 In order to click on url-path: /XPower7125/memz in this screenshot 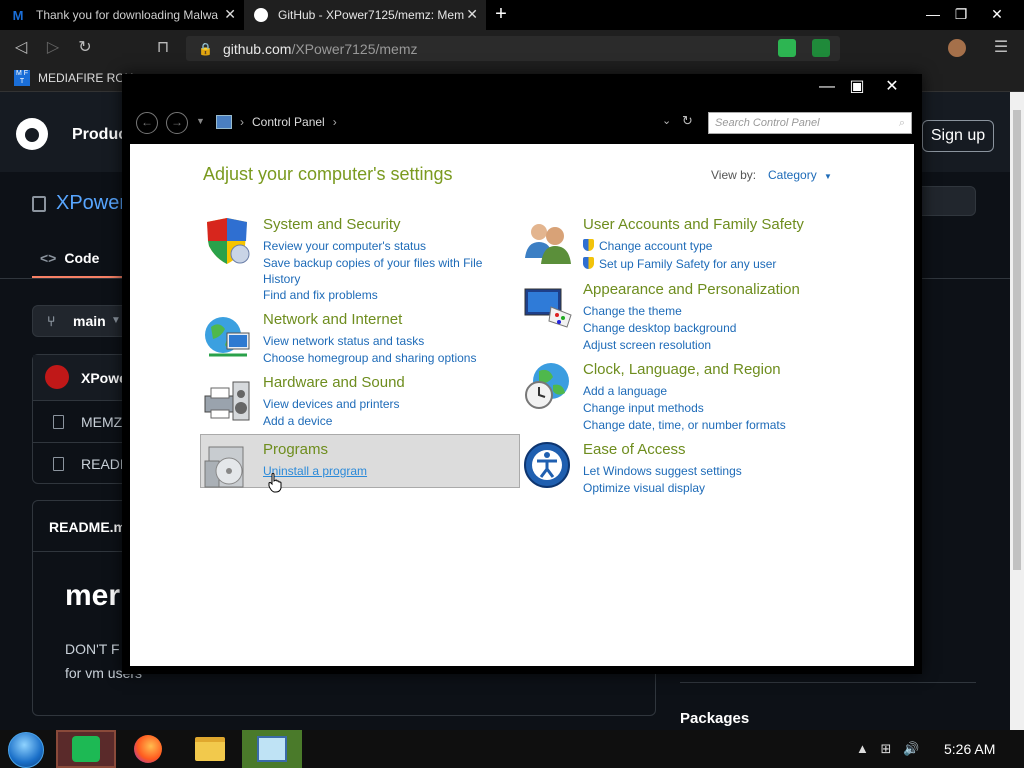, I will do `click(354, 48)`.